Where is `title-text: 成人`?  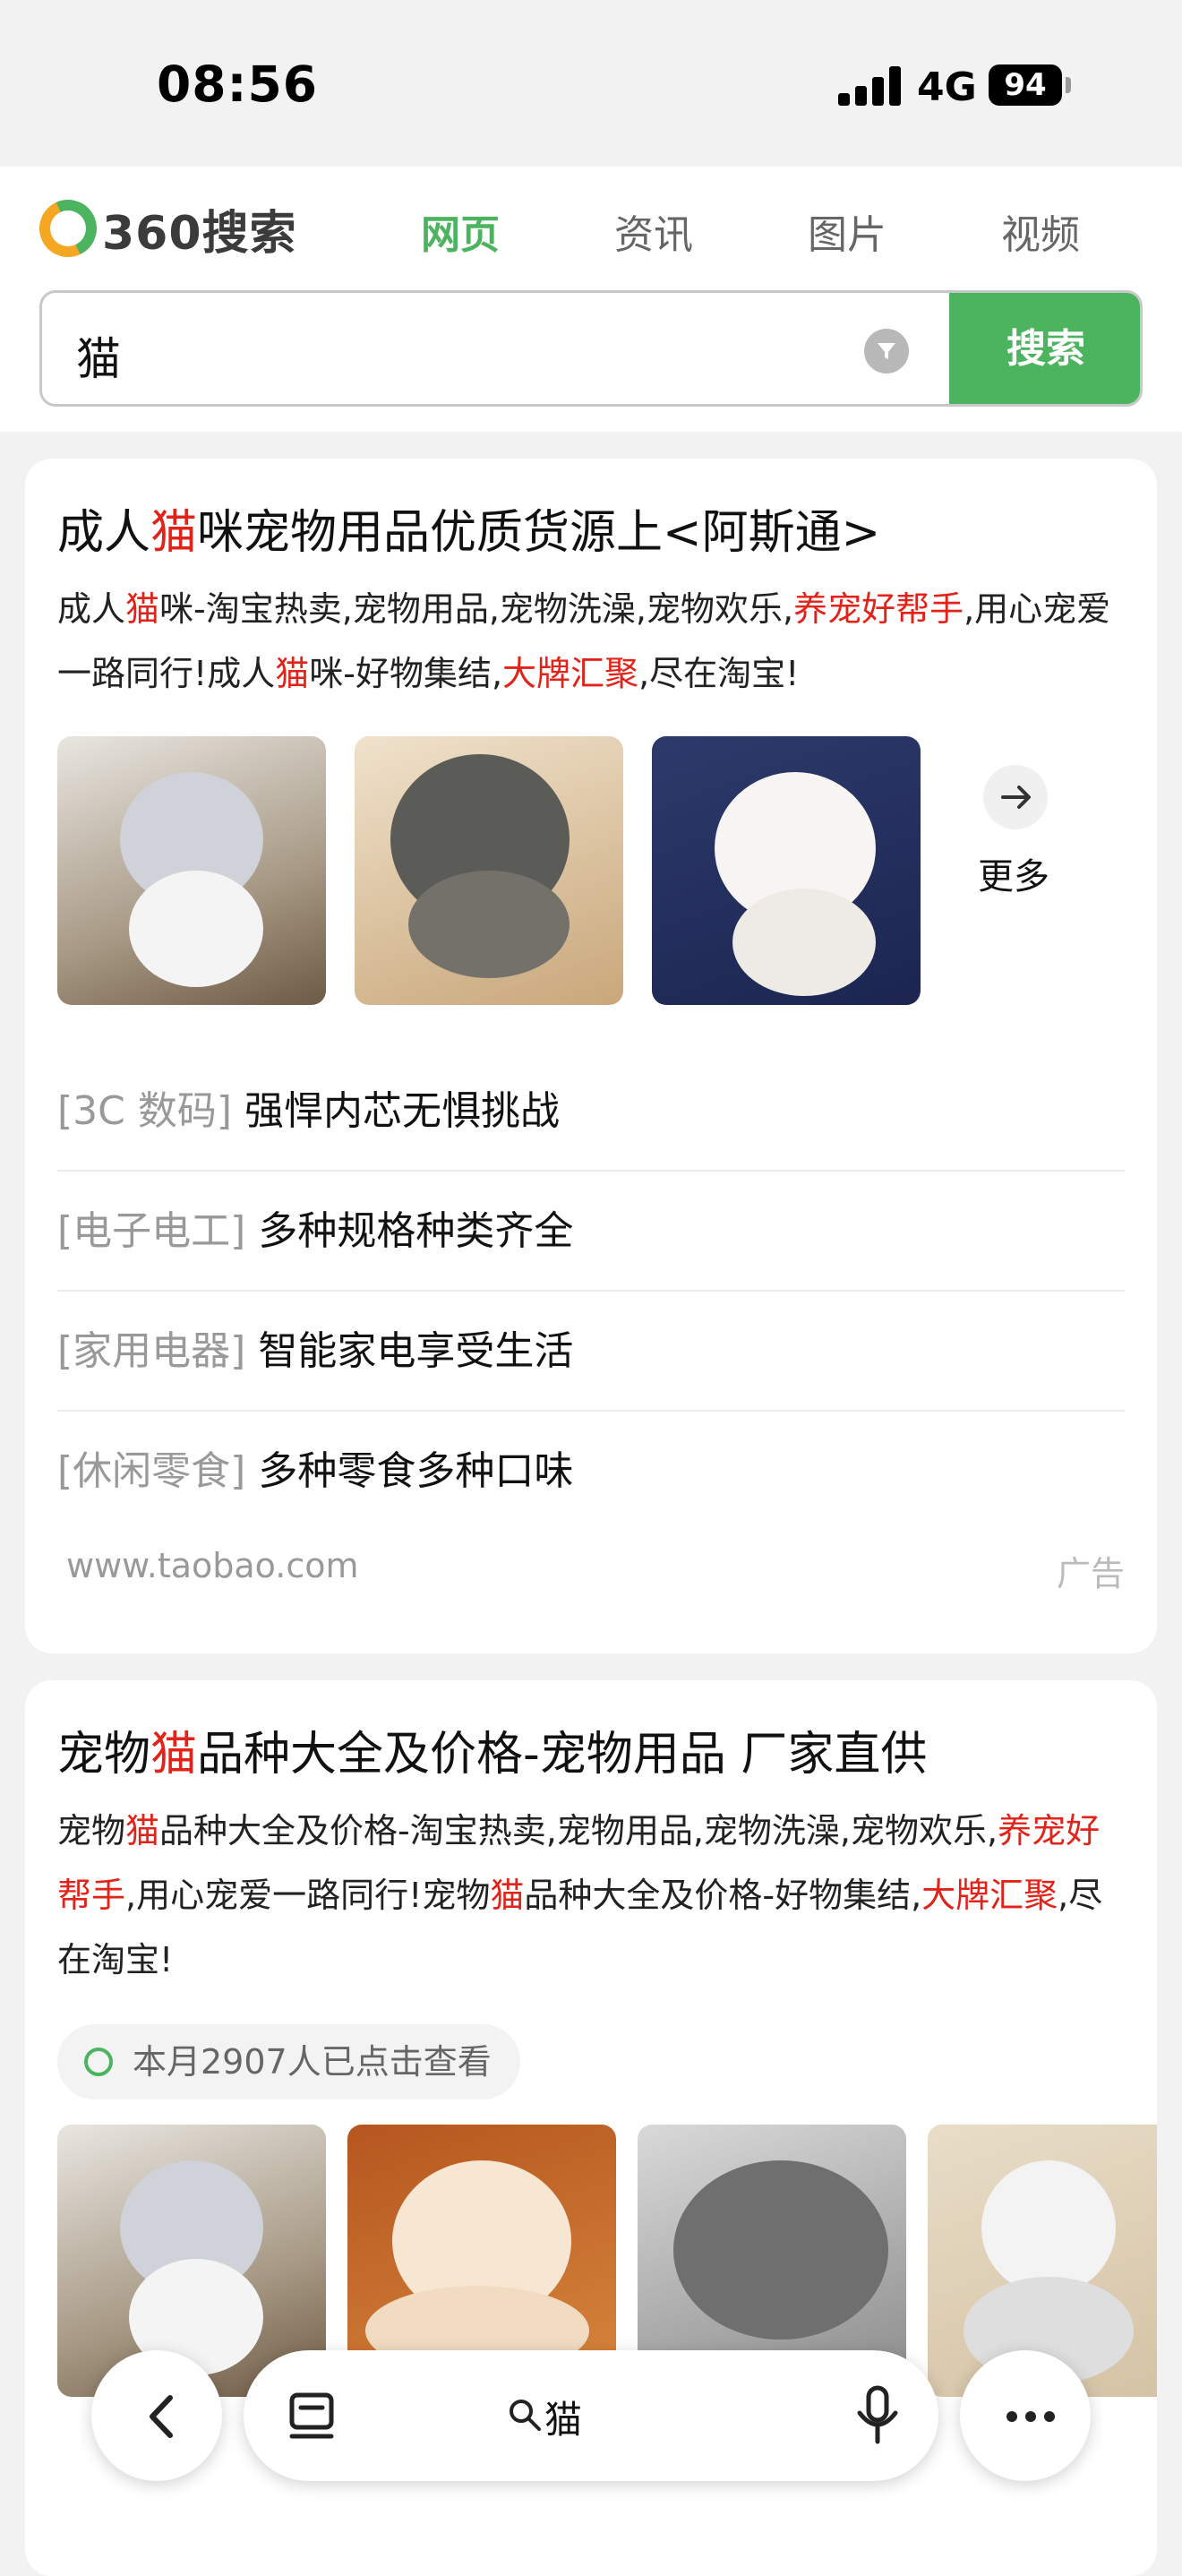
title-text: 成人 is located at coordinates (104, 533).